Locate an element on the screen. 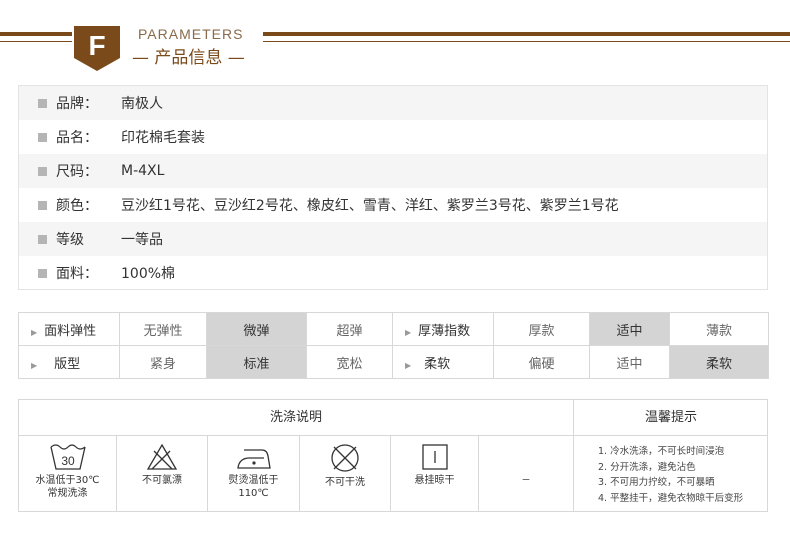 This screenshot has height=541, width=790. attr-option: 超弹 is located at coordinates (349, 329).